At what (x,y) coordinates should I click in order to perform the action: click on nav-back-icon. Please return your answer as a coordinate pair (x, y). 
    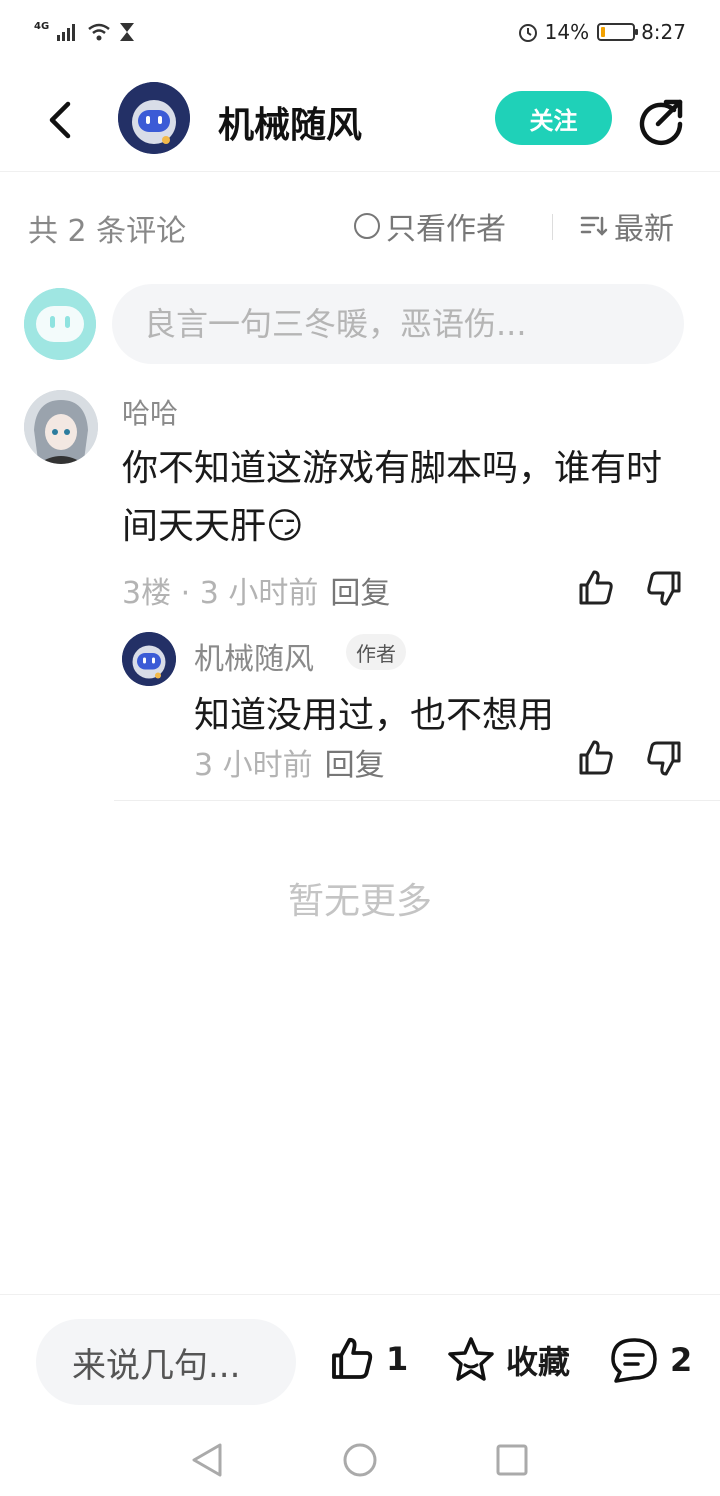
    Looking at the image, I should click on (207, 1460).